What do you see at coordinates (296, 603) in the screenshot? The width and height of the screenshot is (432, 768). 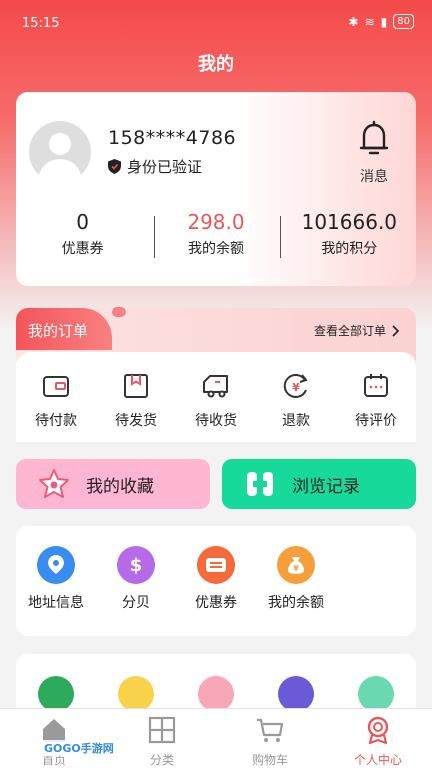 I see `service-label: 我的余额` at bounding box center [296, 603].